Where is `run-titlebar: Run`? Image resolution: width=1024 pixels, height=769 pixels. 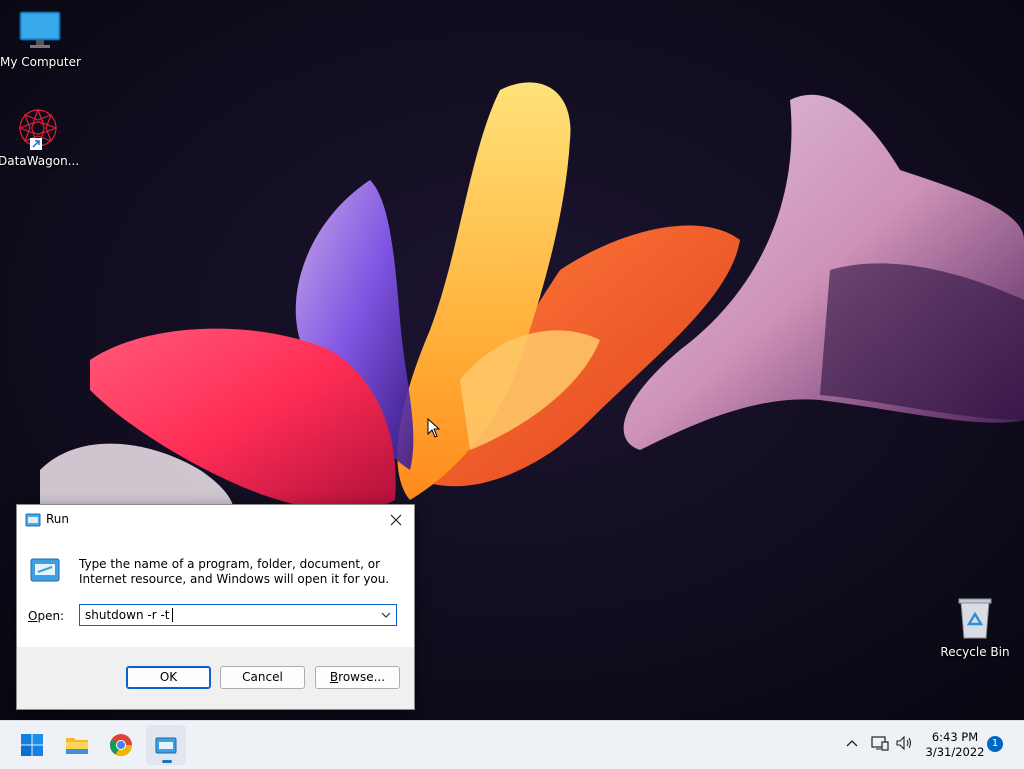
run-titlebar: Run is located at coordinates (215, 520).